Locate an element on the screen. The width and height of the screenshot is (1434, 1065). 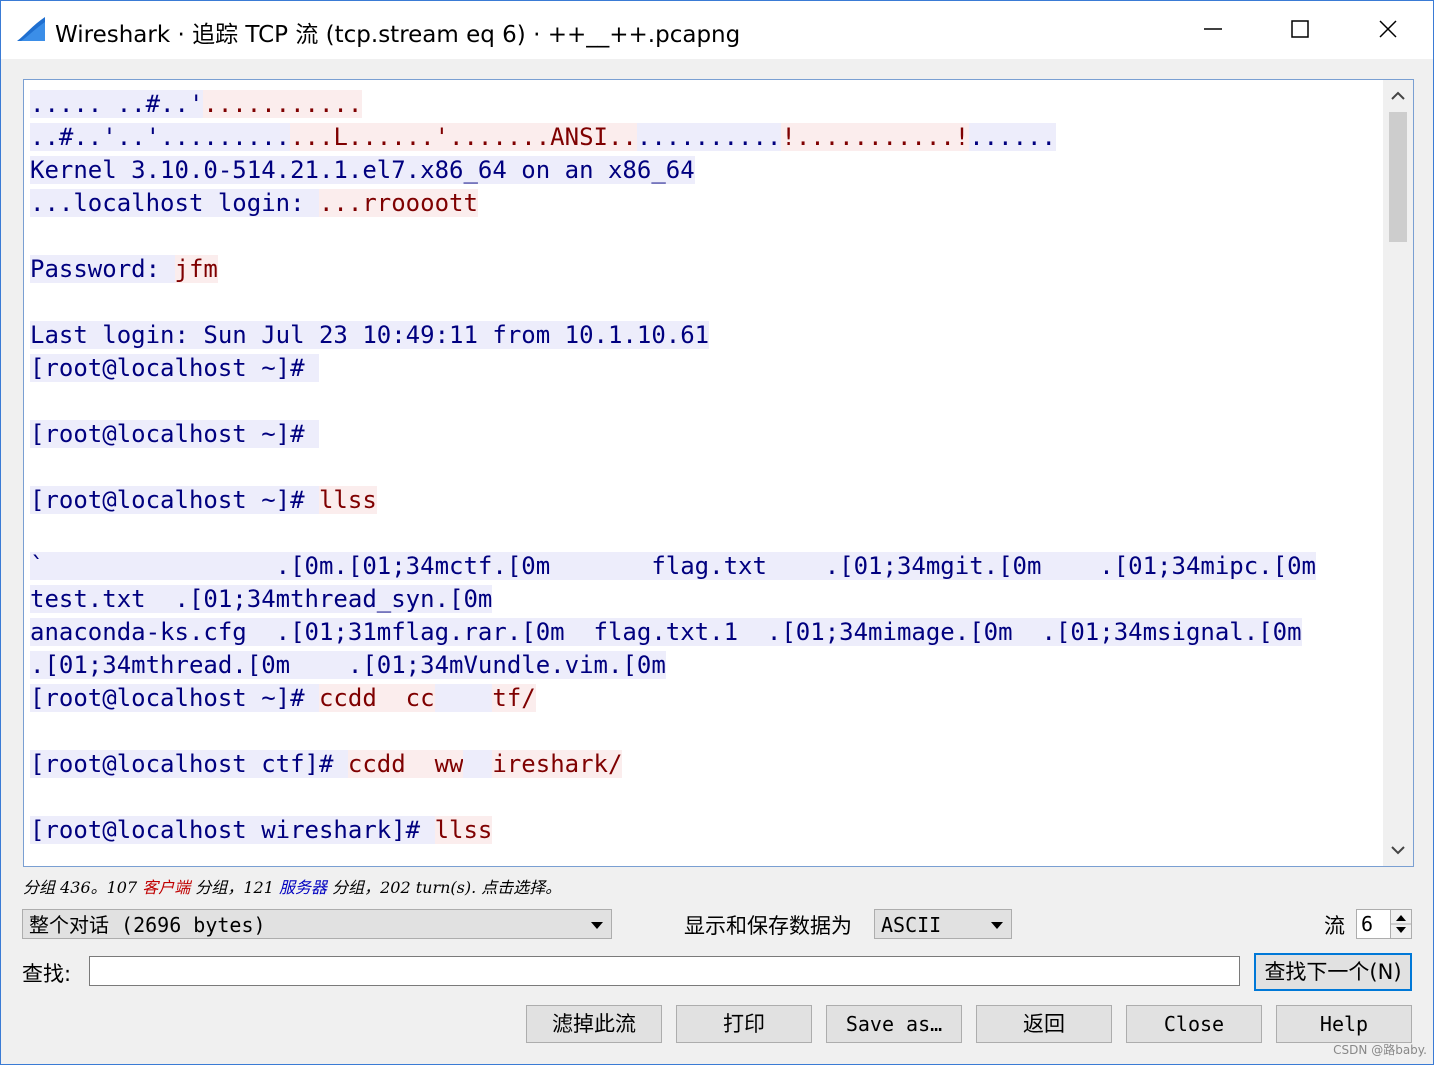
stream-number-spinbox: 6 is located at coordinates (1384, 924).